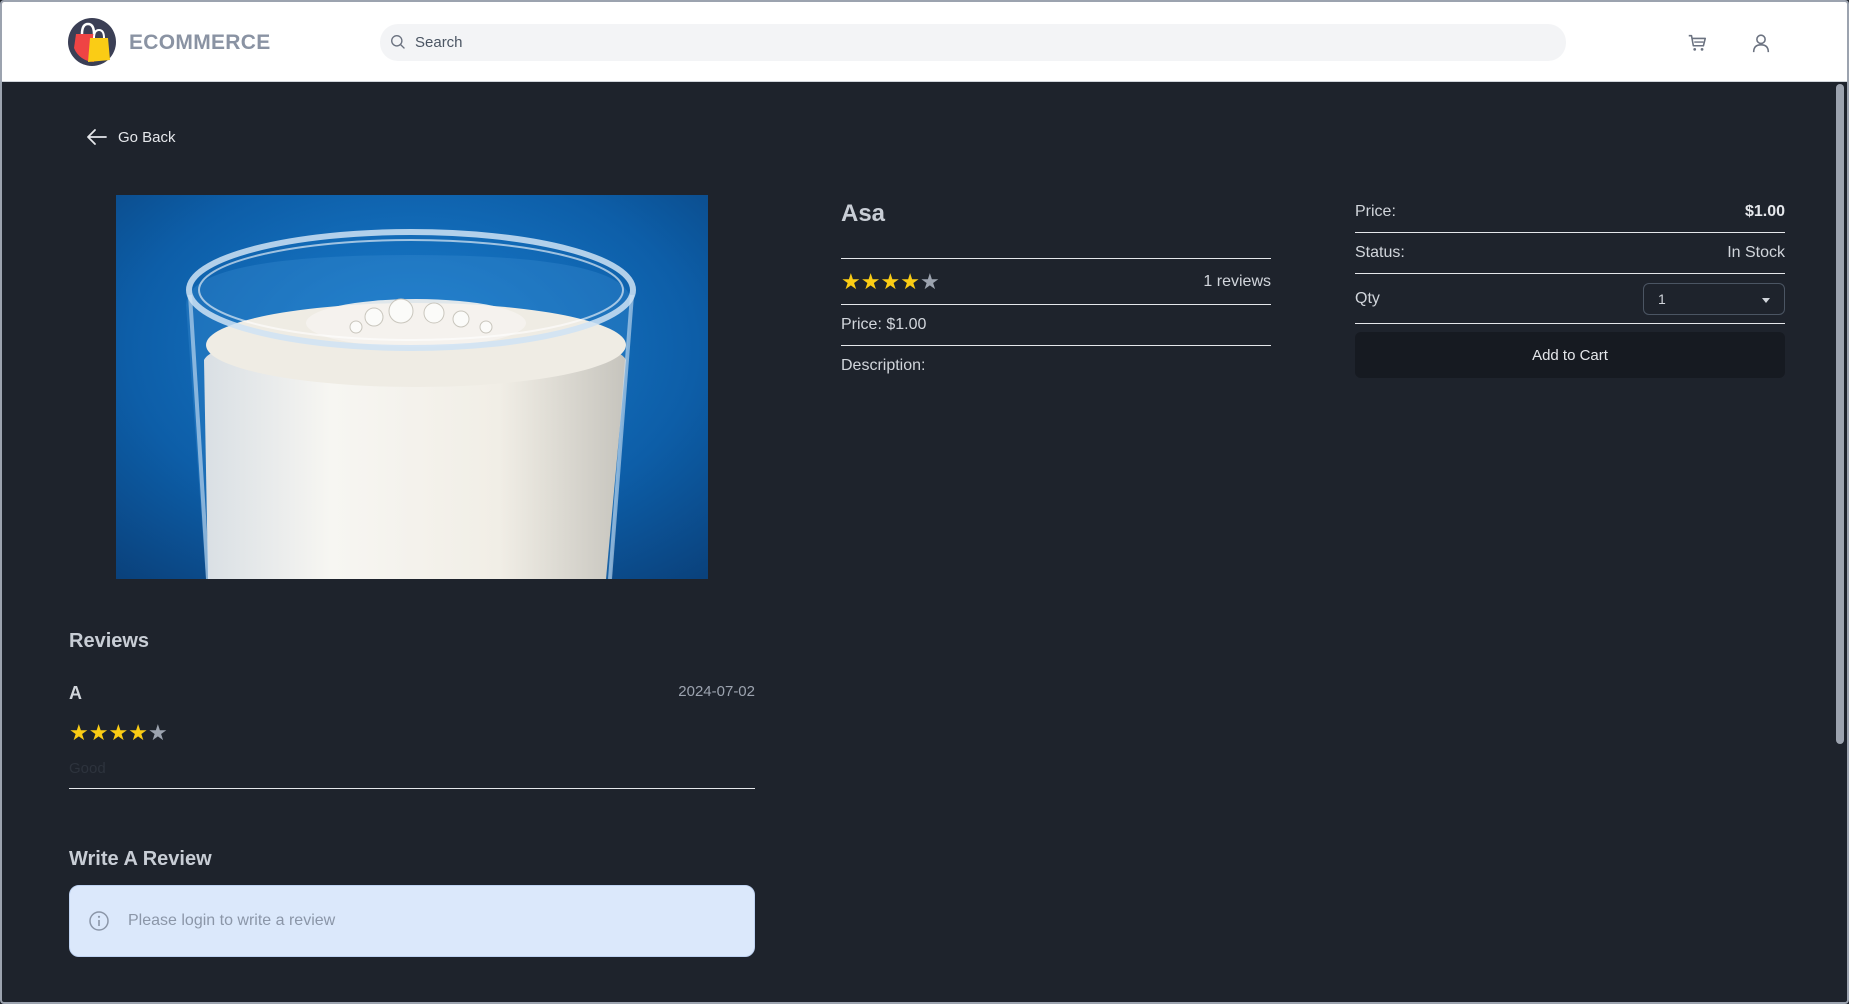 This screenshot has width=1849, height=1004. What do you see at coordinates (412, 788) in the screenshot?
I see `review-divider` at bounding box center [412, 788].